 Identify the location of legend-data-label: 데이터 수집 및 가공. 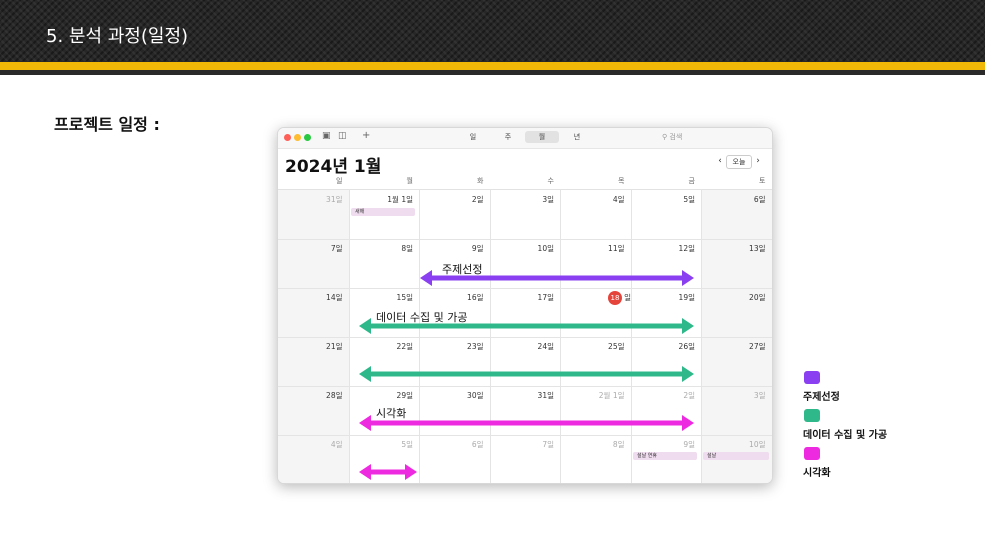
(845, 435).